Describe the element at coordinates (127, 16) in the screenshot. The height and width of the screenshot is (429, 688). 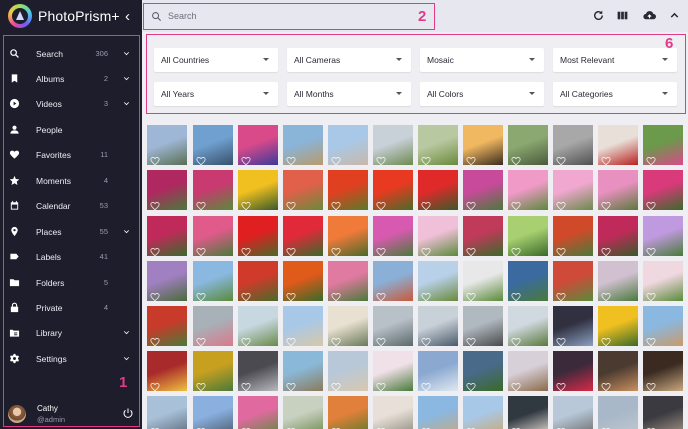
I see `collapse-sidebar-icon: ‹` at that location.